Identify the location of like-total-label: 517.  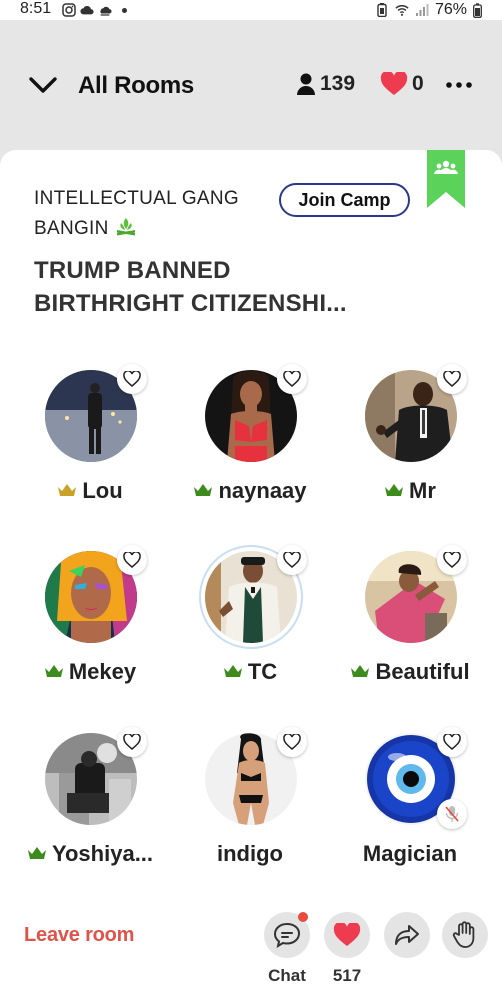
(347, 975).